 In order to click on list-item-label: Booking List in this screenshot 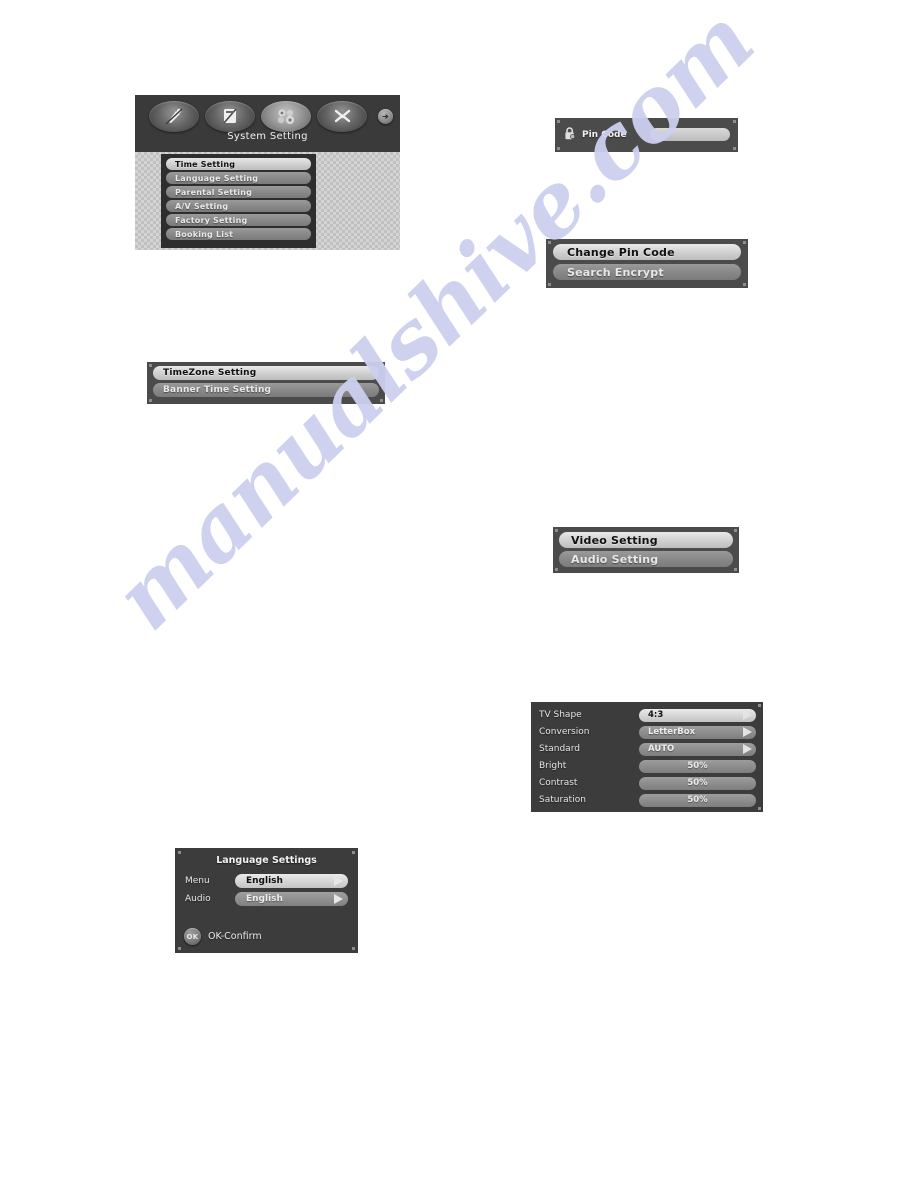, I will do `click(204, 234)`.